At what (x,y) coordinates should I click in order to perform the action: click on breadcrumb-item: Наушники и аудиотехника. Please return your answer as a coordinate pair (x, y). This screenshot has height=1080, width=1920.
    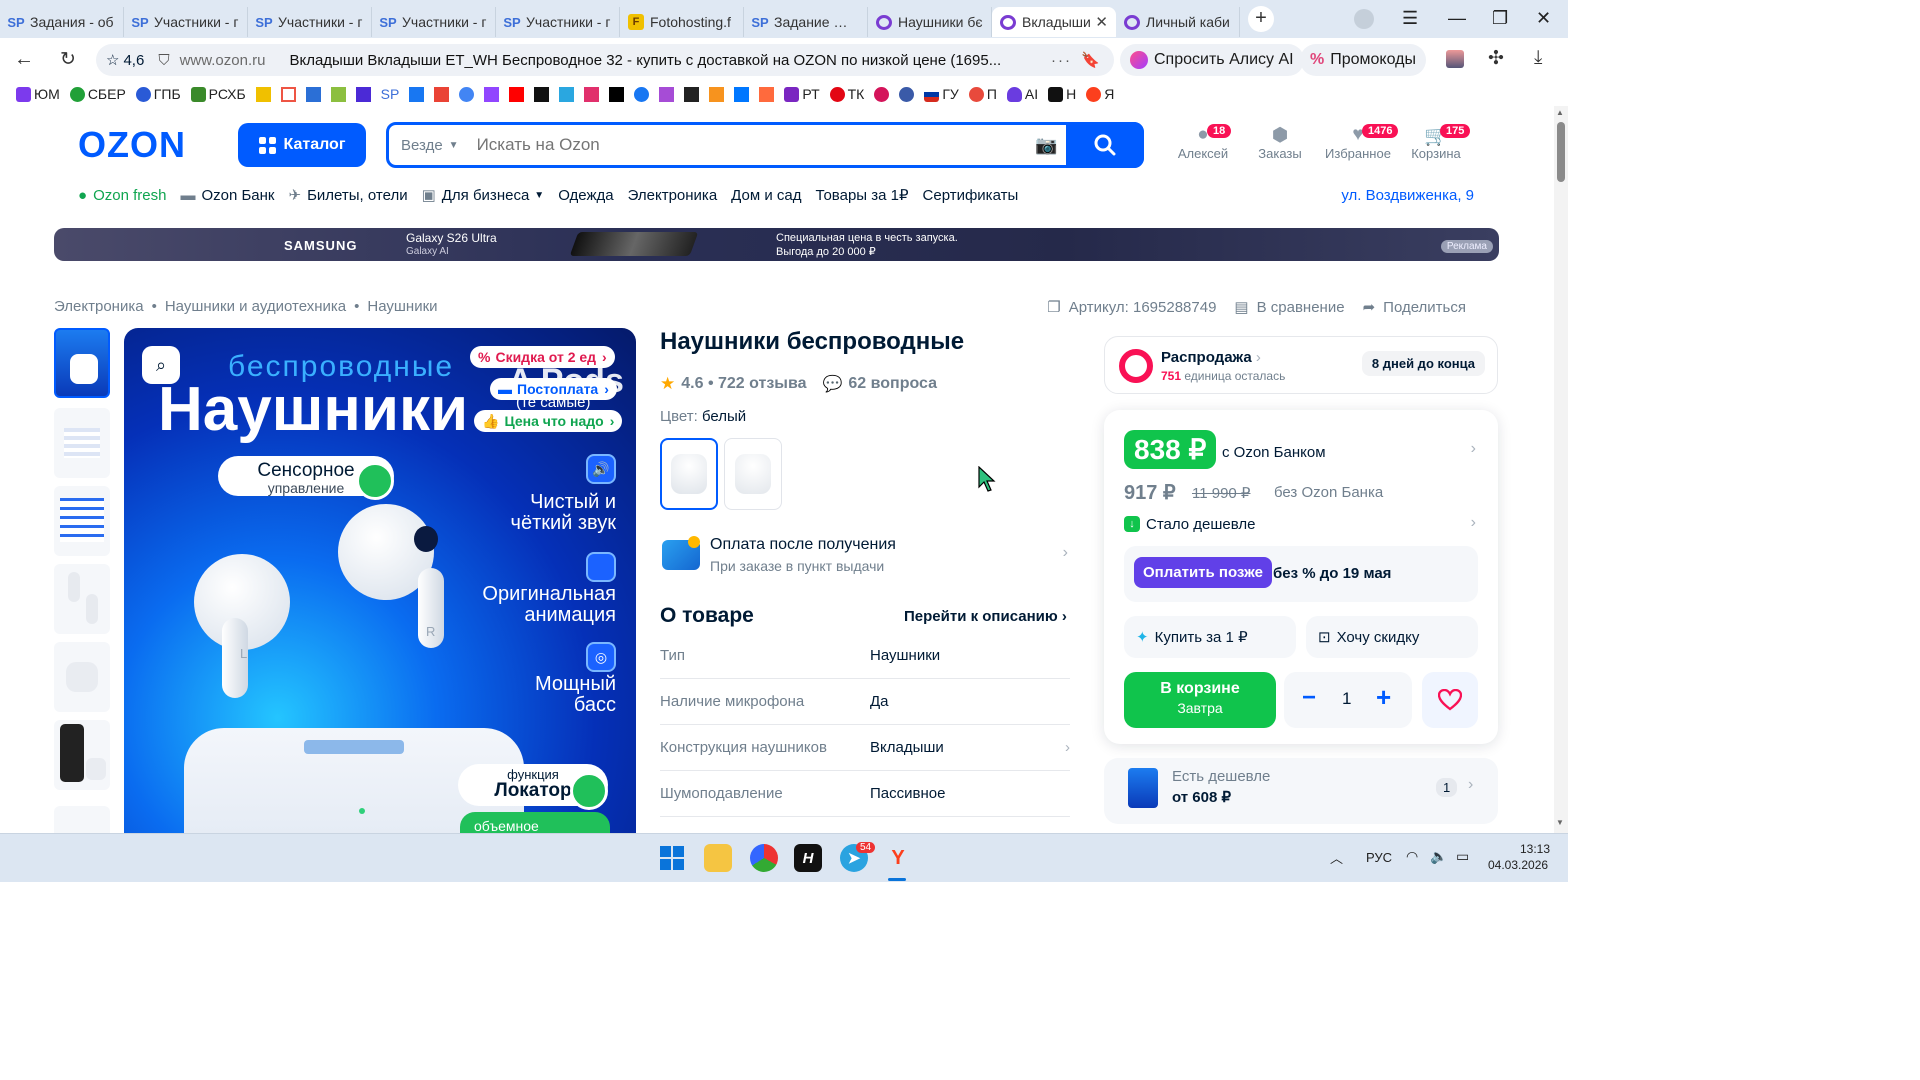
    Looking at the image, I should click on (255, 306).